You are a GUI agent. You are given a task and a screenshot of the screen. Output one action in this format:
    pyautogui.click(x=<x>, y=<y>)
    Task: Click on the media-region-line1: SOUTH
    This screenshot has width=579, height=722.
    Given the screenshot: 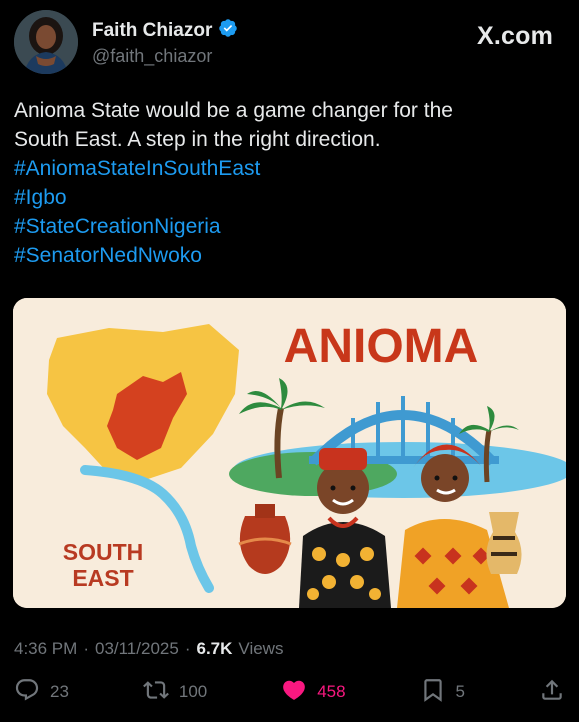 What is the action you would take?
    pyautogui.click(x=103, y=552)
    